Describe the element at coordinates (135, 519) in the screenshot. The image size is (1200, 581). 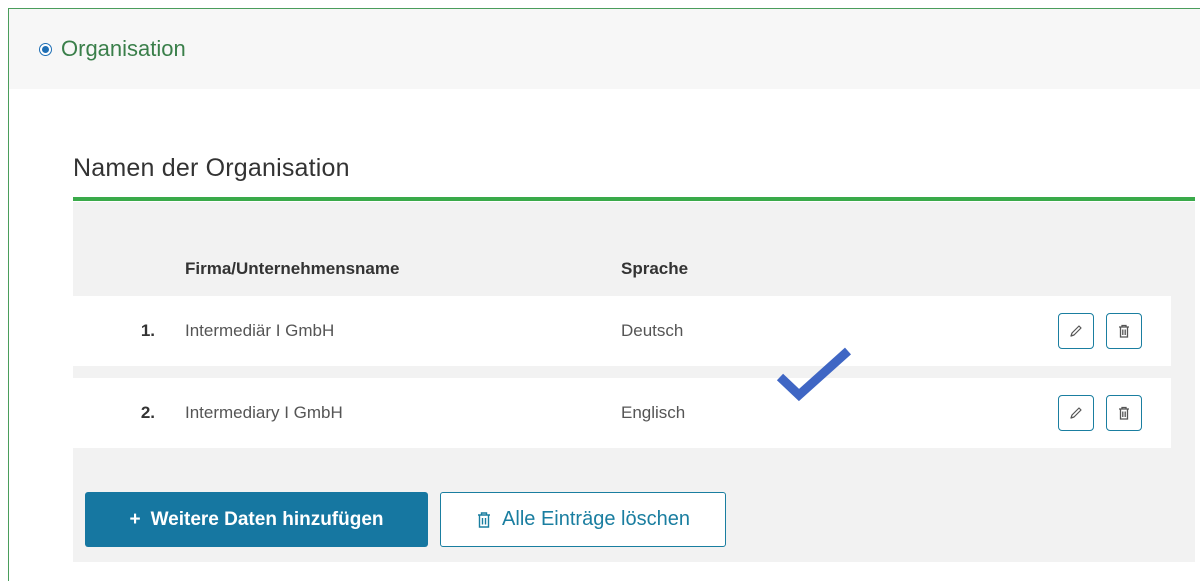
I see `plus-icon: +` at that location.